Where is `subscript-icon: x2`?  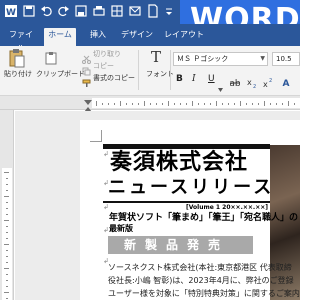 subscript-icon: x2 is located at coordinates (251, 82).